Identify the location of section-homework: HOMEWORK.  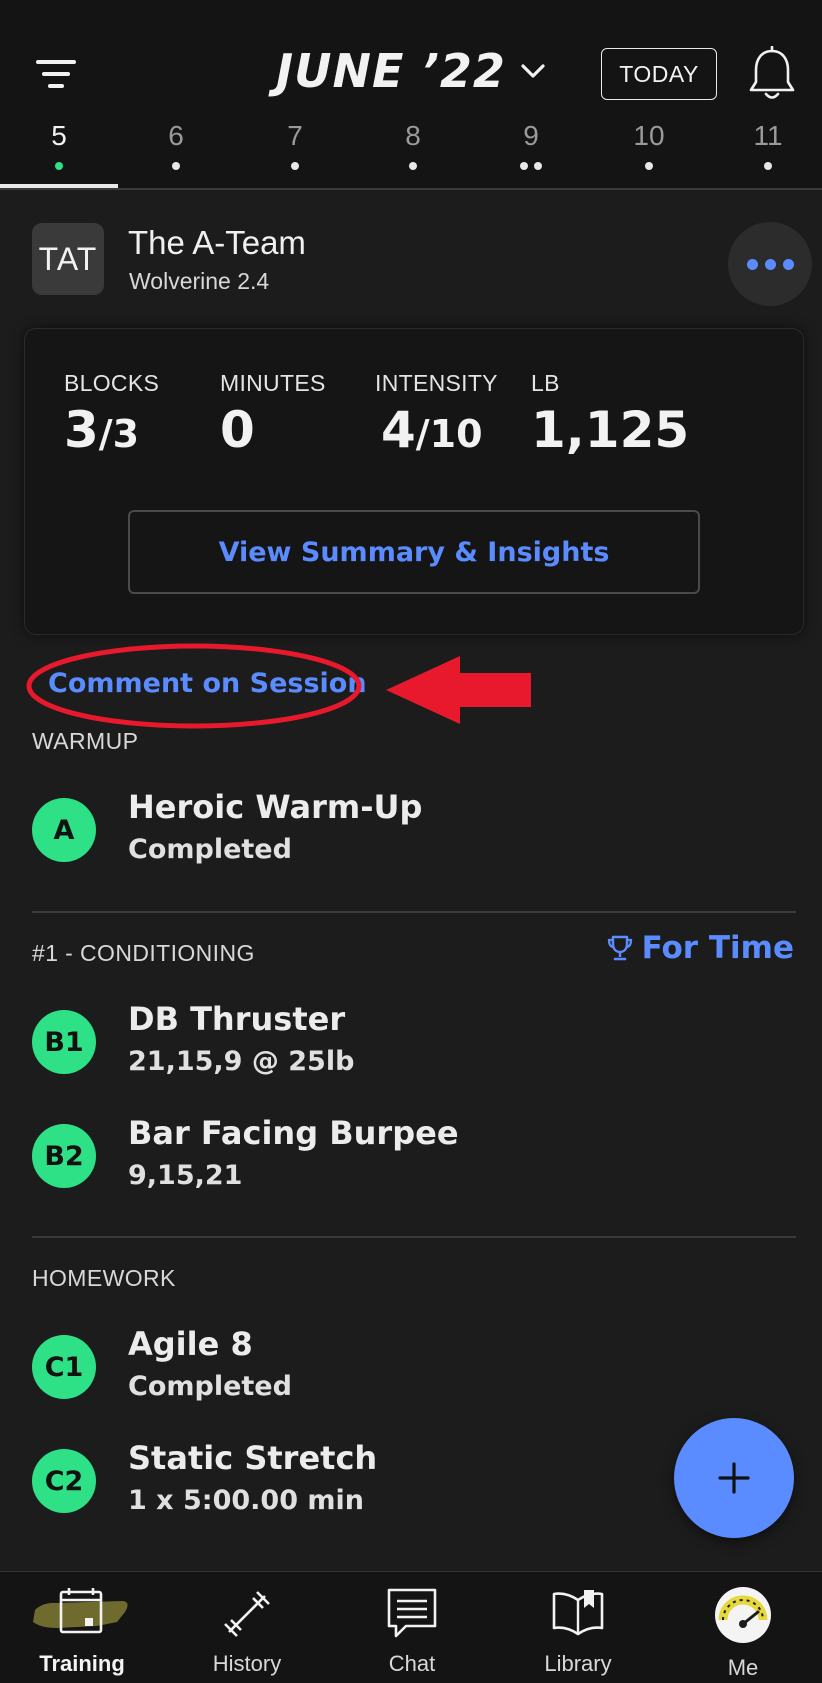
(104, 1278).